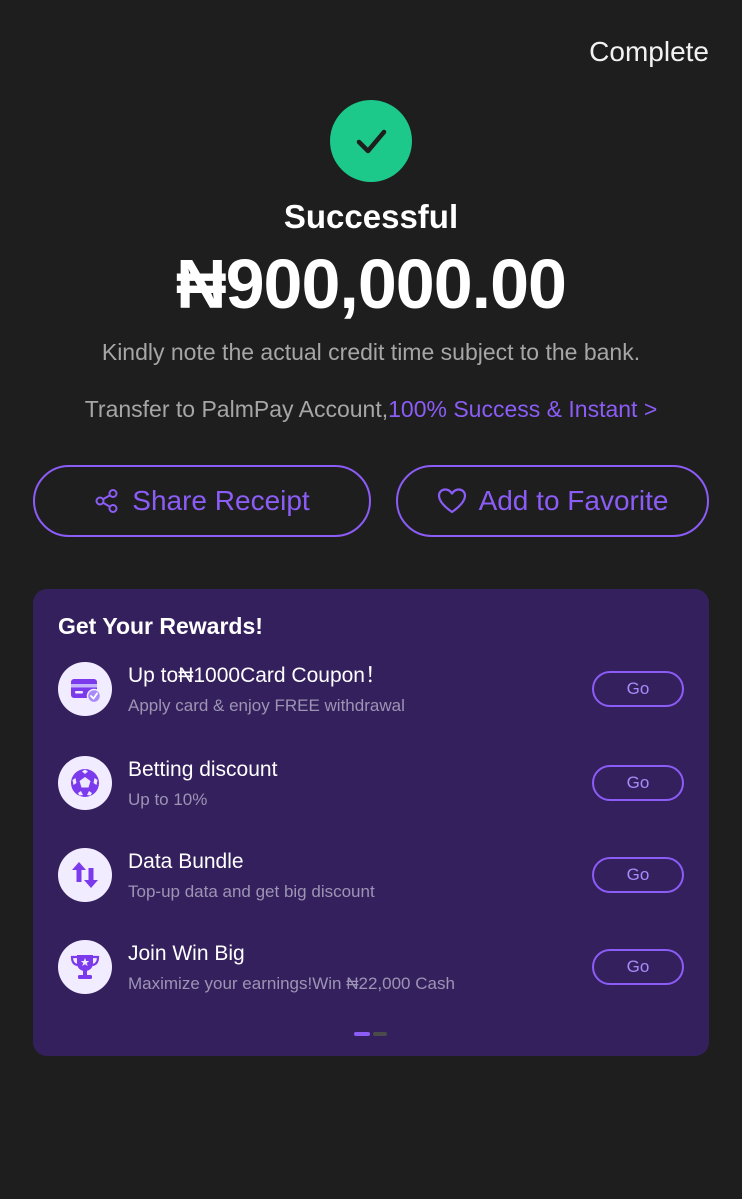 The width and height of the screenshot is (742, 1199). What do you see at coordinates (107, 501) in the screenshot?
I see `share-icon` at bounding box center [107, 501].